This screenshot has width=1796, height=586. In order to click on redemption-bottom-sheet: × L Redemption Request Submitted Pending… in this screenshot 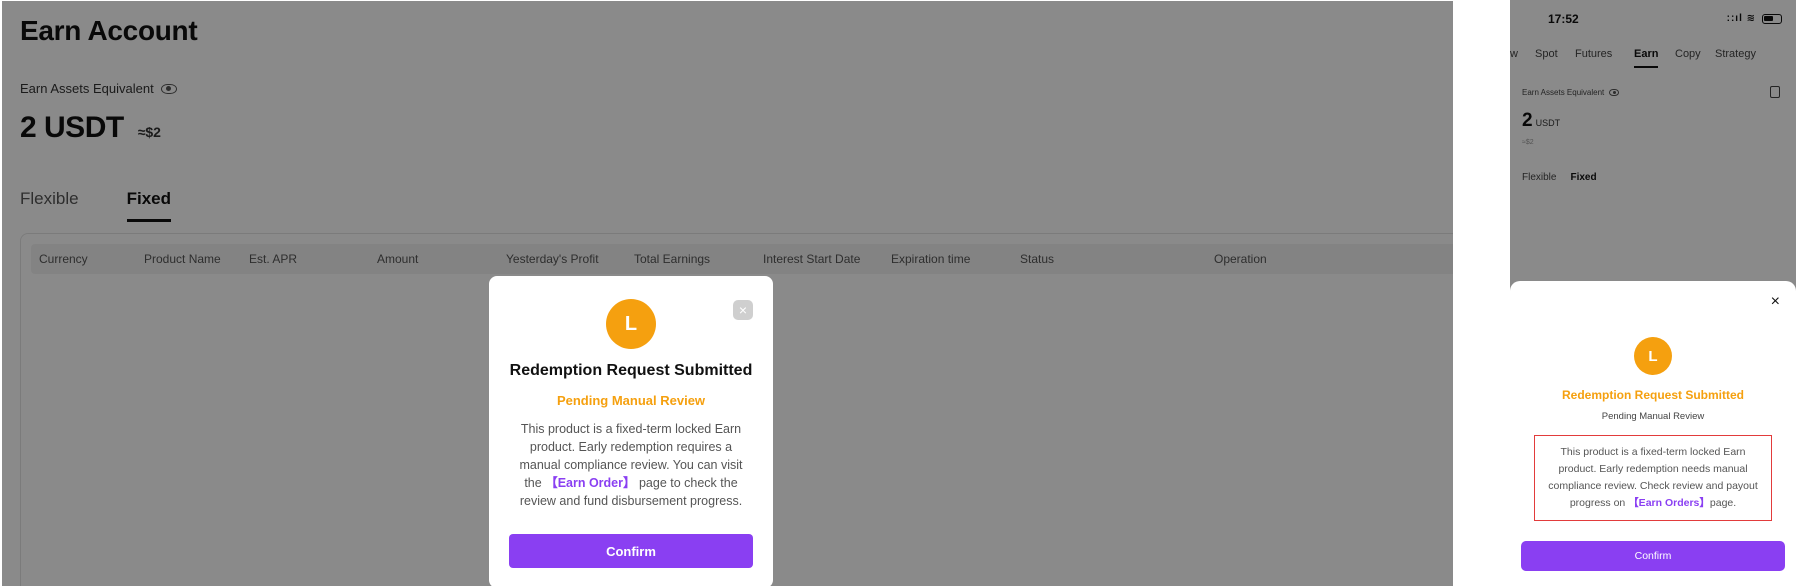, I will do `click(1653, 433)`.